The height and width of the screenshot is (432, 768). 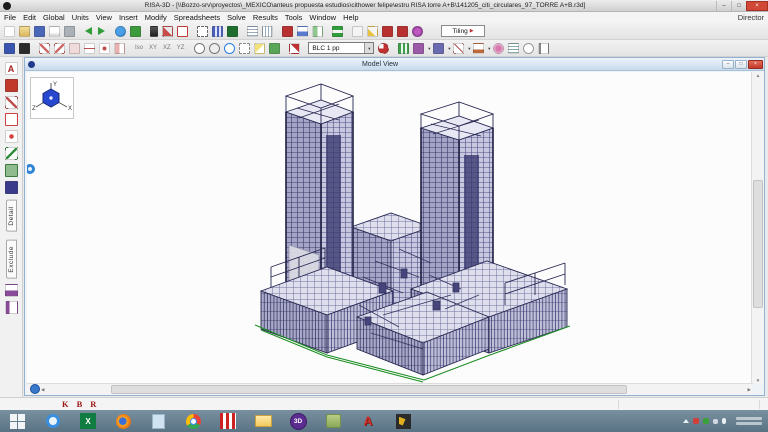 What do you see at coordinates (236, 17) in the screenshot?
I see `menu-solve: Solve` at bounding box center [236, 17].